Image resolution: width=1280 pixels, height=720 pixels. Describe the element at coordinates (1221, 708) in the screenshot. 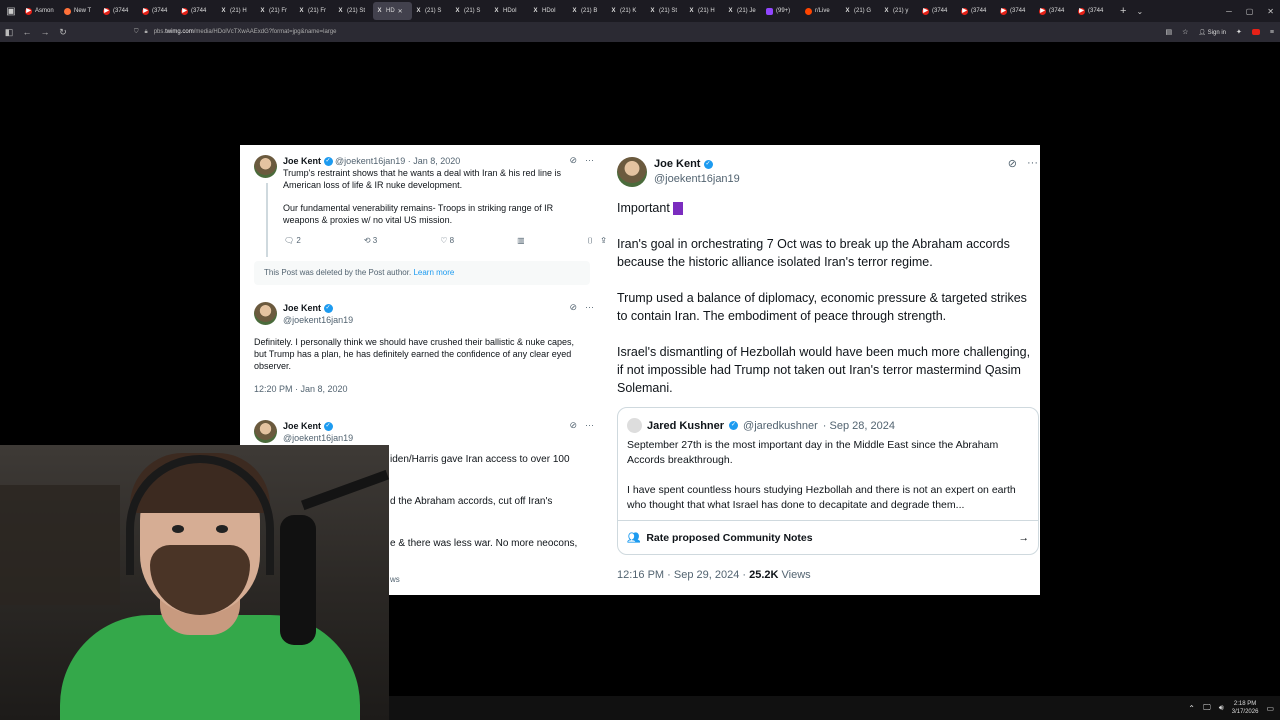

I see `volume-icon: 🔊︎` at that location.